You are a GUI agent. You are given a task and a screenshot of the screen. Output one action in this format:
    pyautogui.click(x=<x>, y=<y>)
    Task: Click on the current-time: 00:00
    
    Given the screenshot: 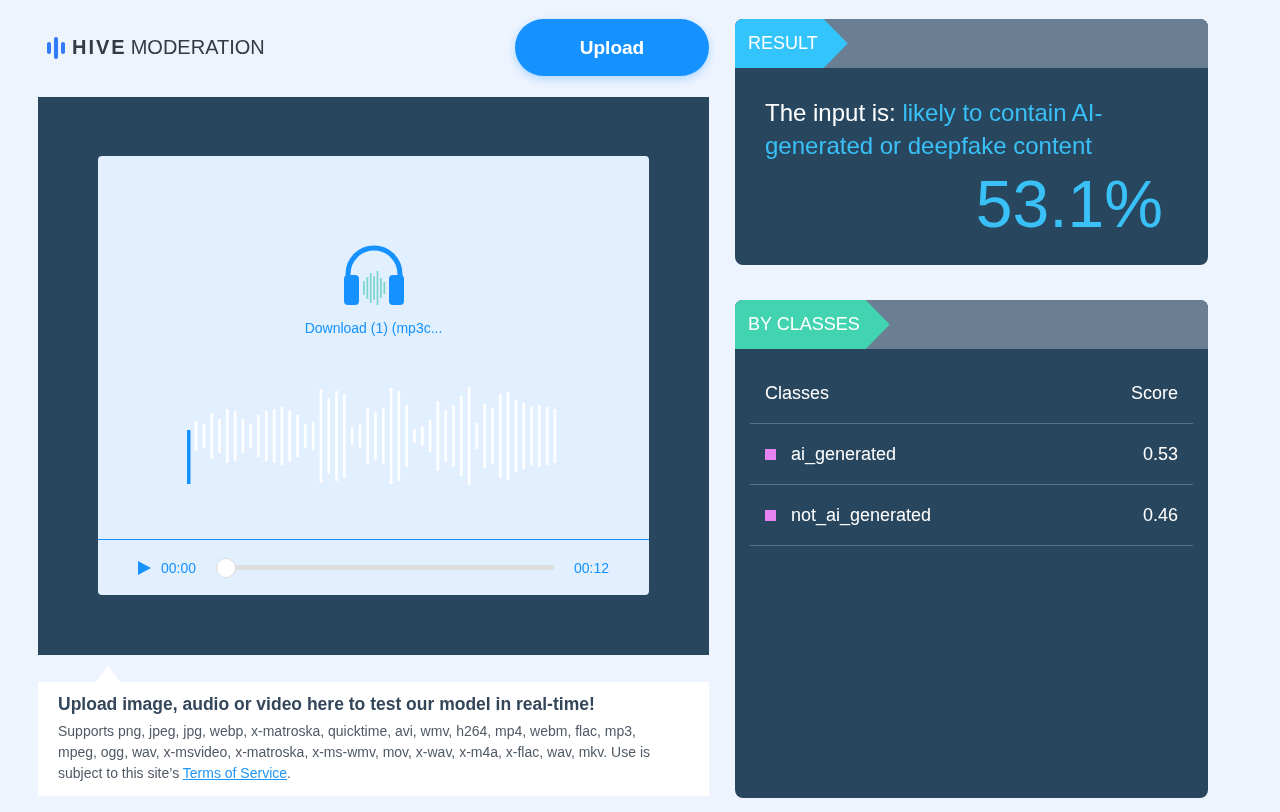 What is the action you would take?
    pyautogui.click(x=179, y=567)
    